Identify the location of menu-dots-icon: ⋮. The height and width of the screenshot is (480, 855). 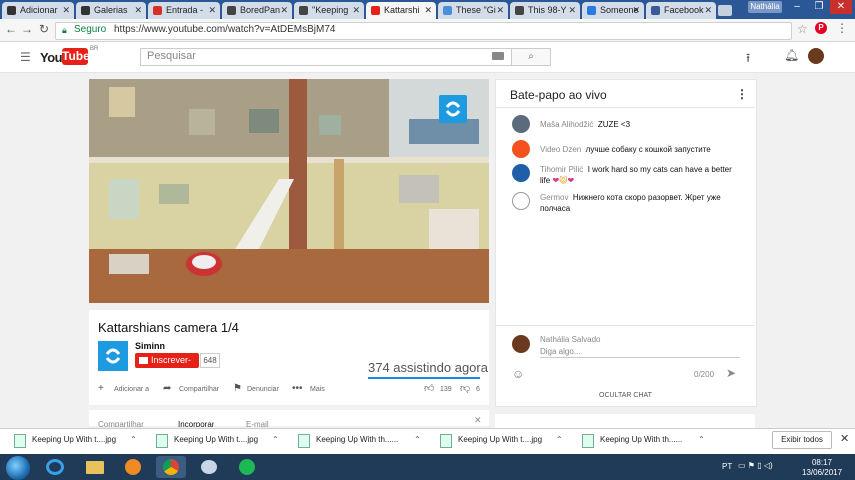
(842, 28).